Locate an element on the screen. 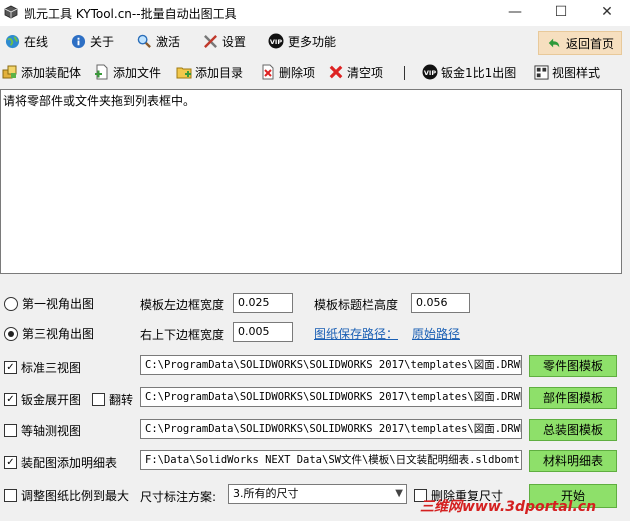  bom-button: 材料明细表 is located at coordinates (573, 461).